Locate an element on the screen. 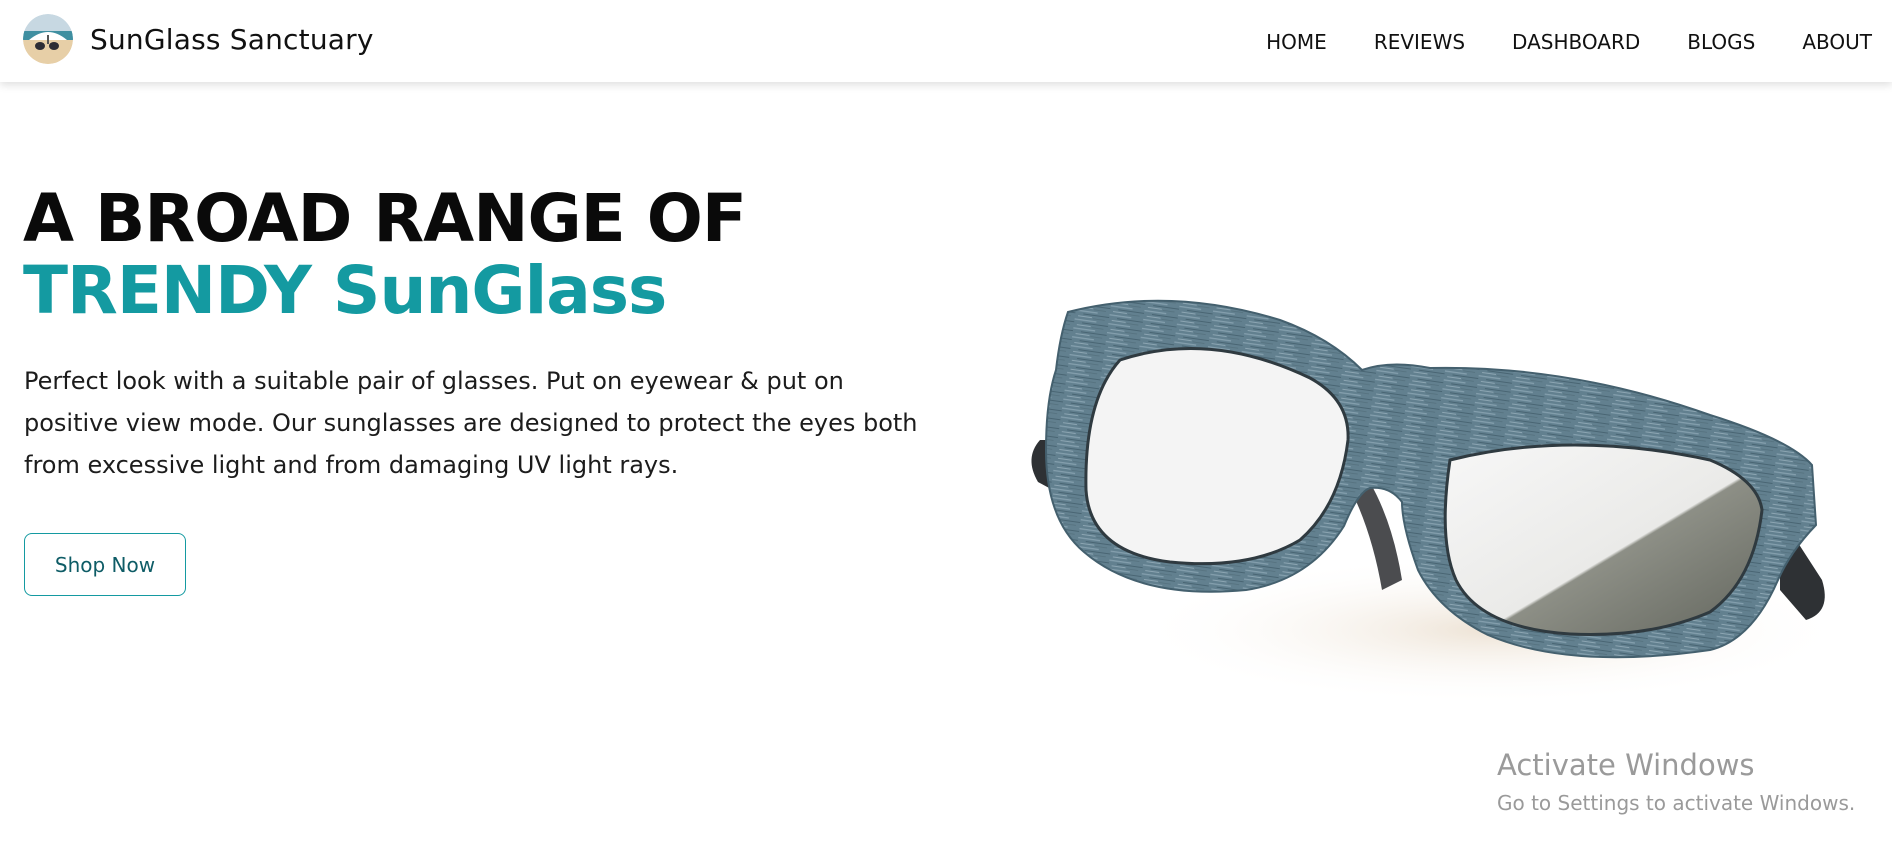 This screenshot has height=862, width=1892. hero-heading: A BROAD RANGE OF TRENDY SunGlass is located at coordinates (385, 254).